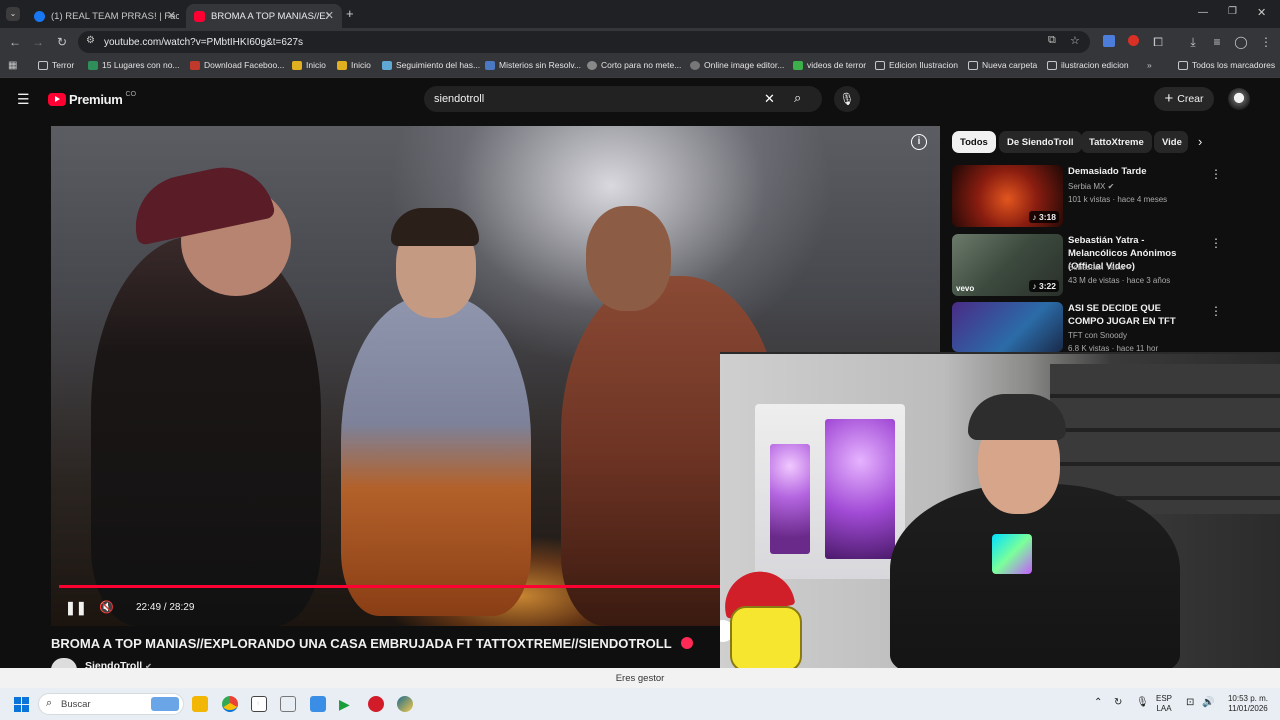 This screenshot has height=720, width=1280. I want to click on network-icon: ⊡, so click(1190, 703).